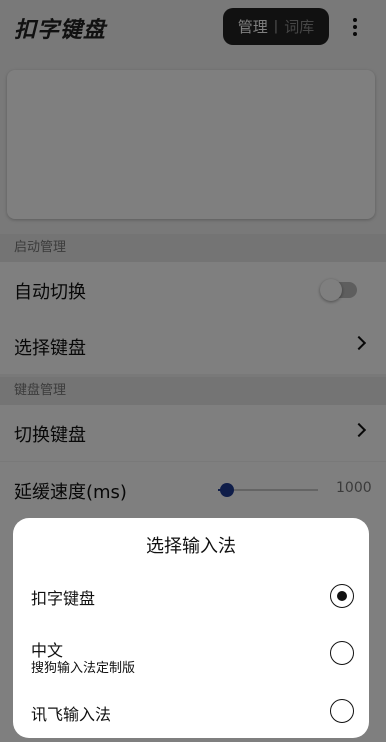 Image resolution: width=386 pixels, height=742 pixels. I want to click on radio-selected-dot, so click(341, 595).